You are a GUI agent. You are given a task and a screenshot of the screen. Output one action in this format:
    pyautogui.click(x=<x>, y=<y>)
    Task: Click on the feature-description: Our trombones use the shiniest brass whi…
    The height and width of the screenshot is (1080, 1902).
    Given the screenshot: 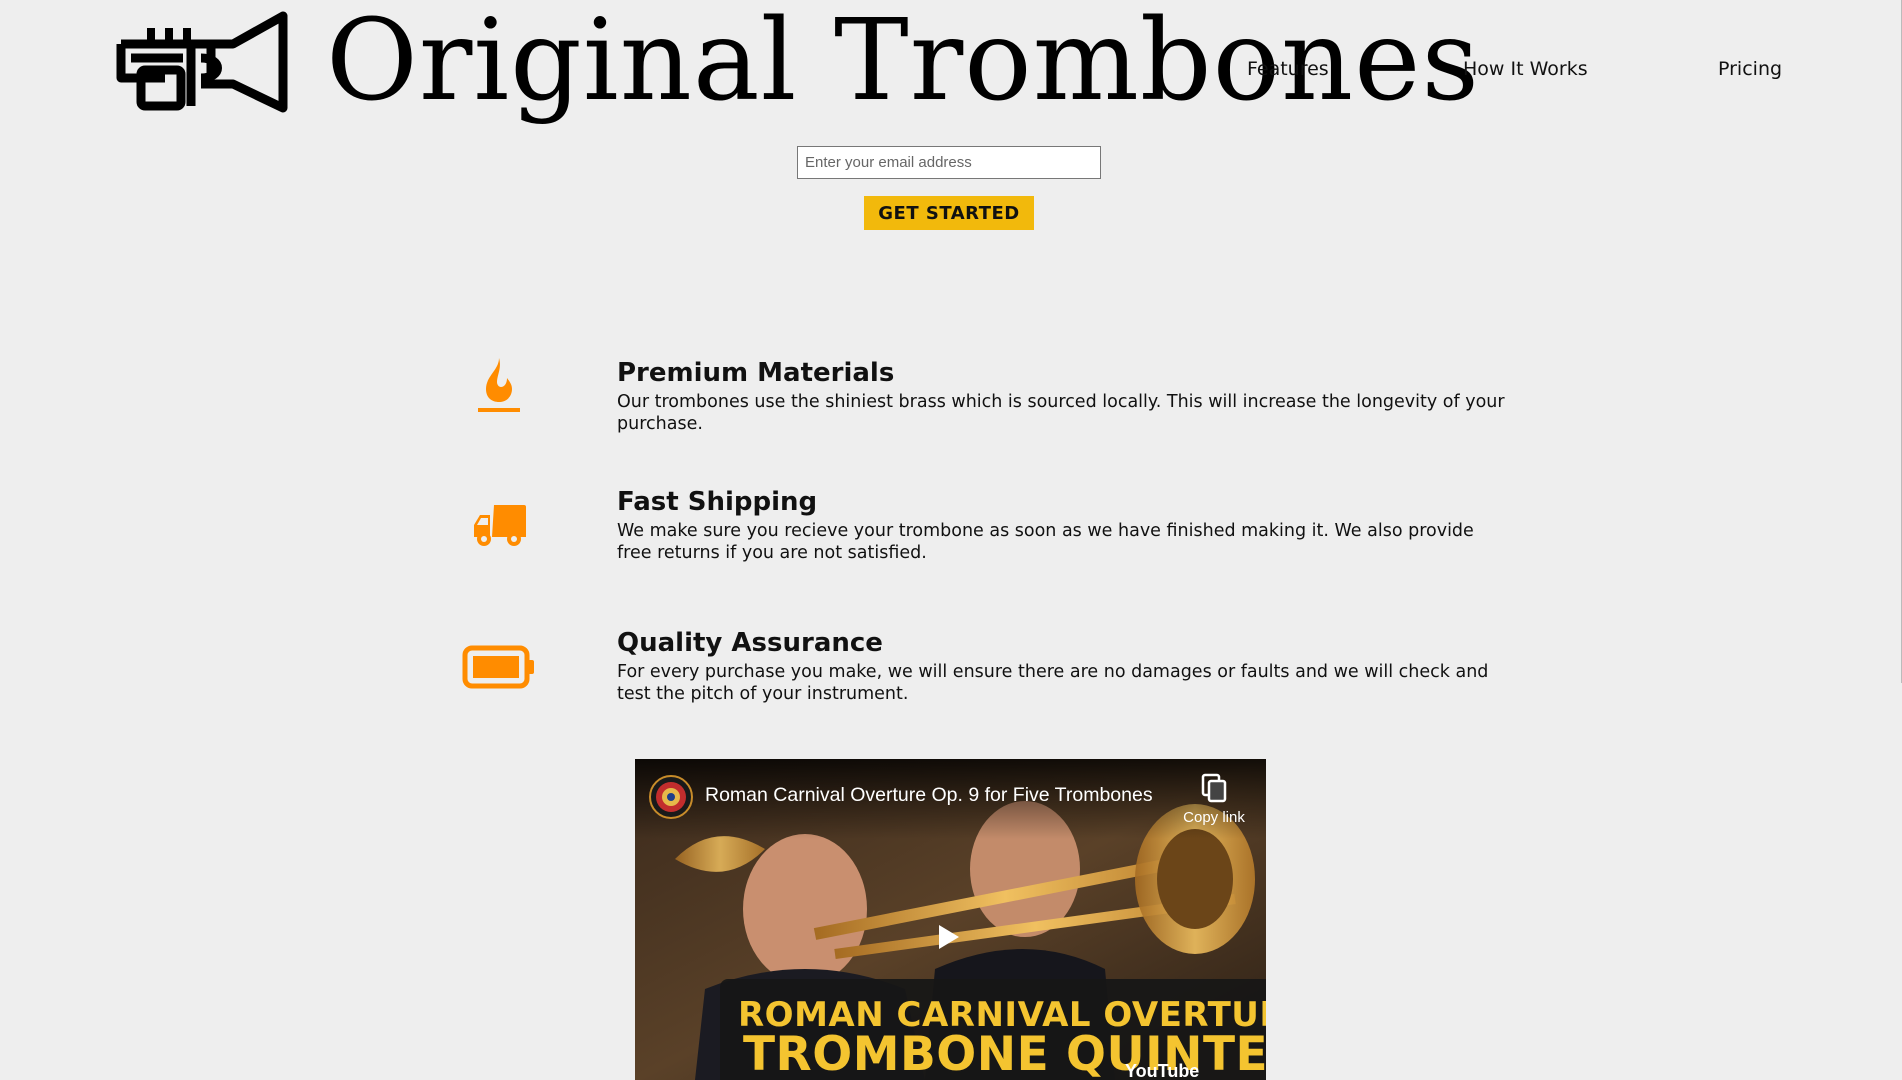 What is the action you would take?
    pyautogui.click(x=1061, y=413)
    